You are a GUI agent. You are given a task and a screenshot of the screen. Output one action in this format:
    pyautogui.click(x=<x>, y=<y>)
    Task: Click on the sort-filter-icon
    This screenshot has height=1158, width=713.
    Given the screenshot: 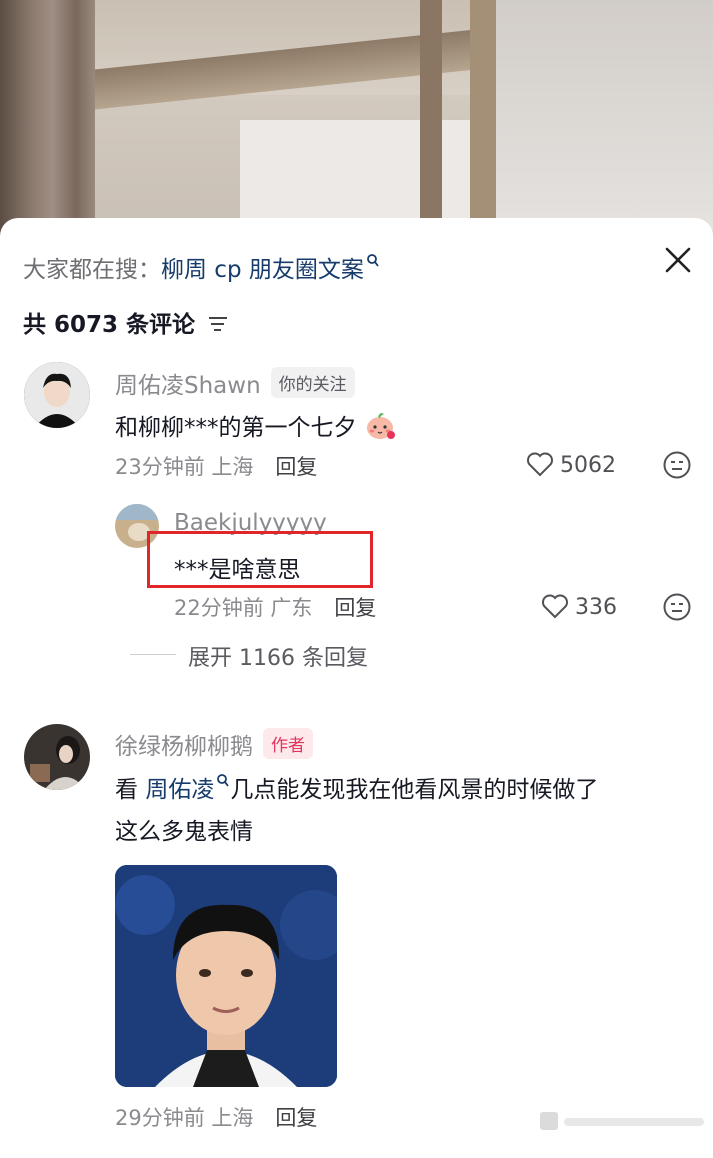 What is the action you would take?
    pyautogui.click(x=218, y=324)
    